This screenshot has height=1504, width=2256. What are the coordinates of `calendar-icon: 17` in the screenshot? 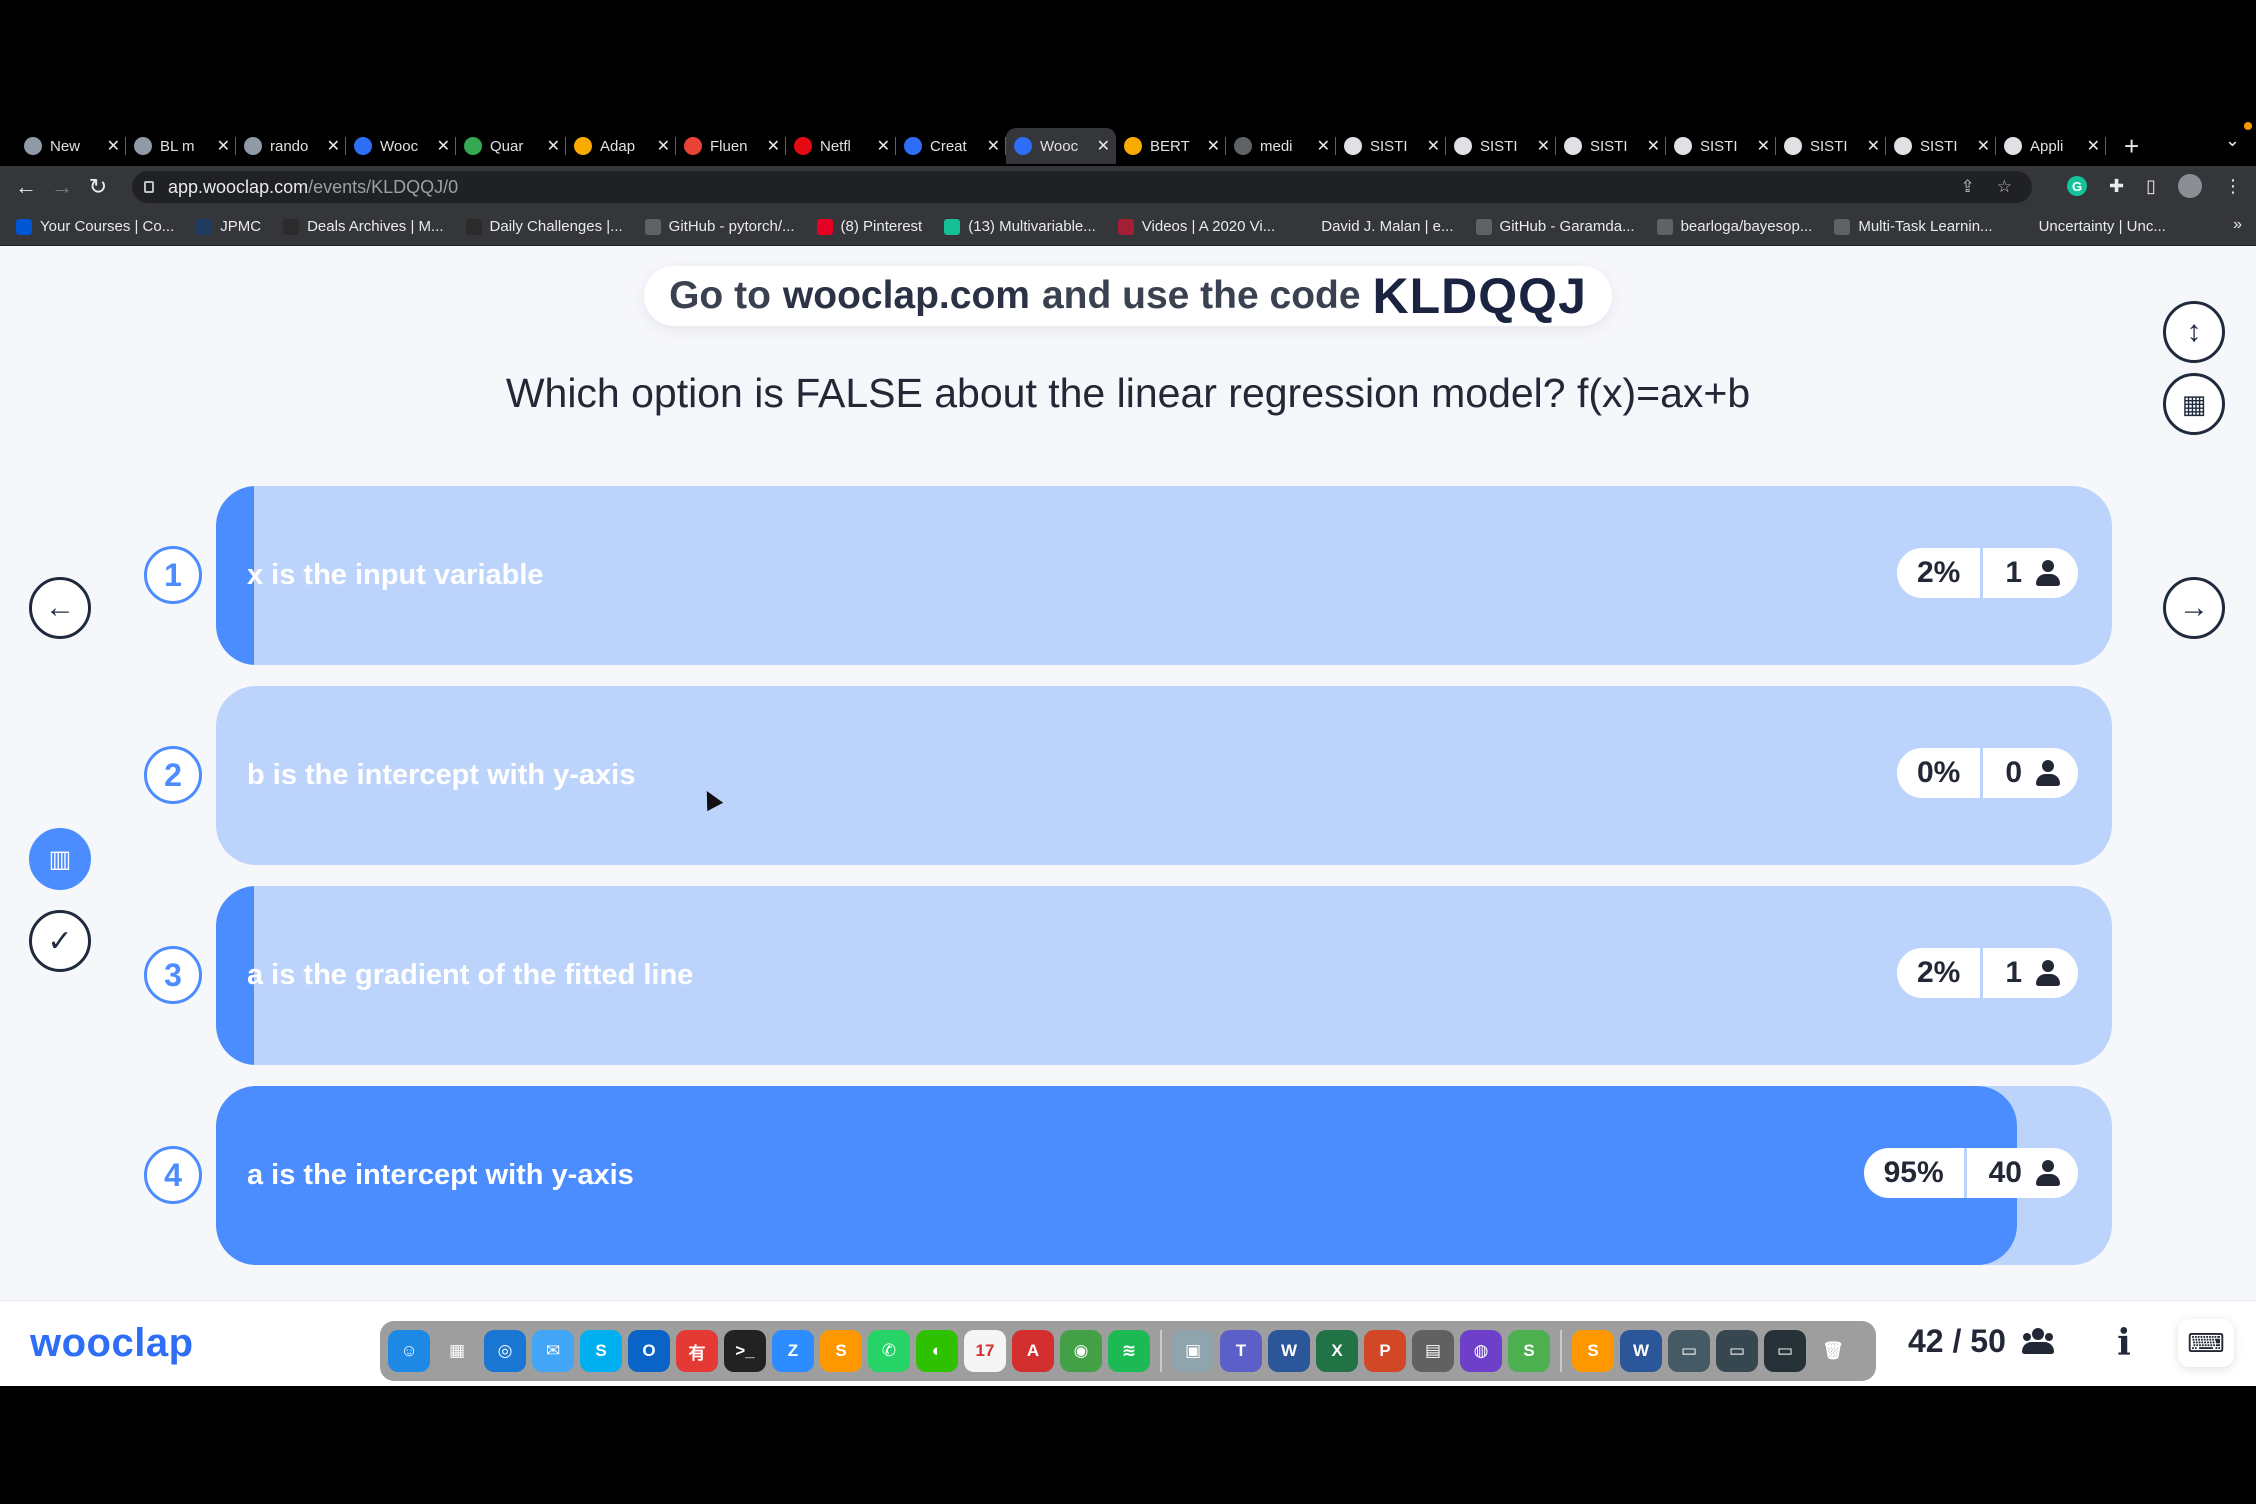 It's located at (985, 1351).